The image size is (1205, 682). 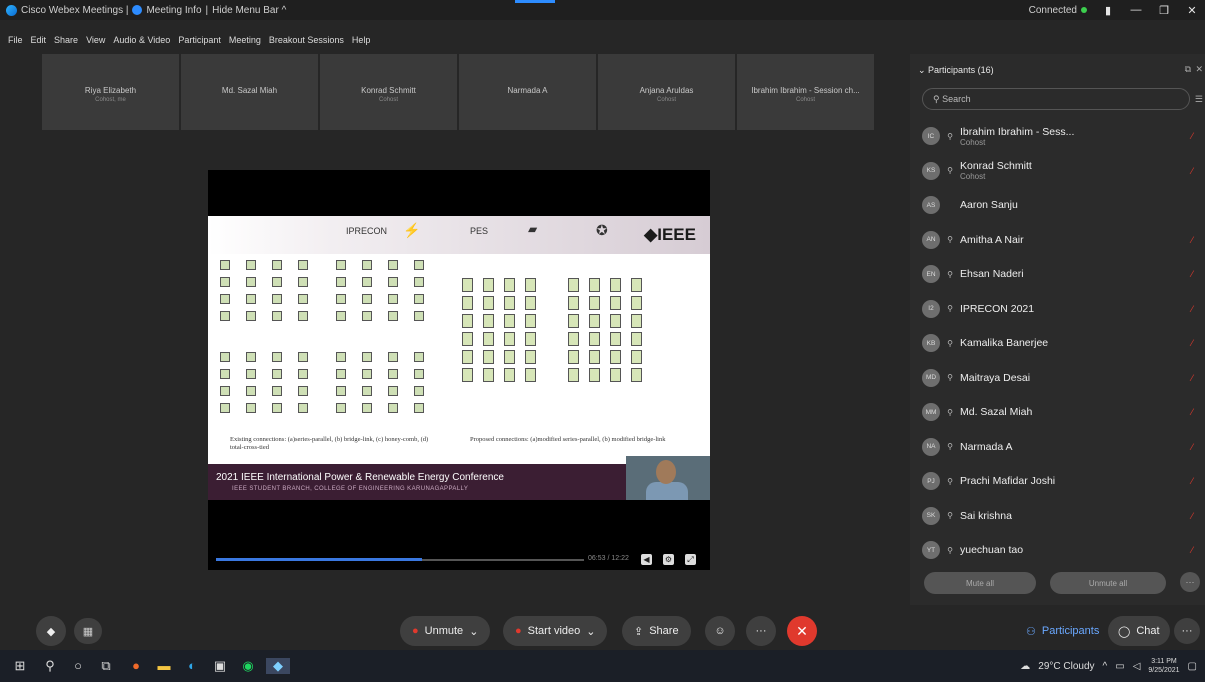 I want to click on sort-list-icon: ☰, so click(x=1199, y=99).